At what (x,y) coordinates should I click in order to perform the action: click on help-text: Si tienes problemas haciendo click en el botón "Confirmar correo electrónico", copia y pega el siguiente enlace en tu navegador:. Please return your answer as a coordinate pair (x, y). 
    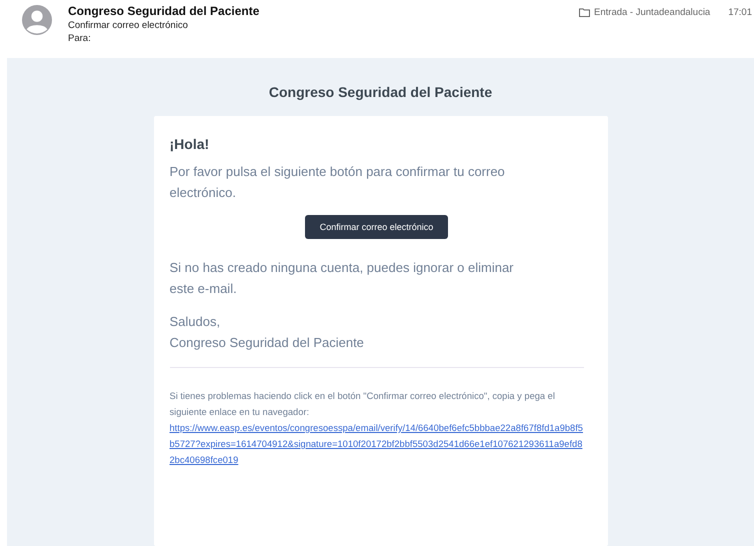
    Looking at the image, I should click on (363, 404).